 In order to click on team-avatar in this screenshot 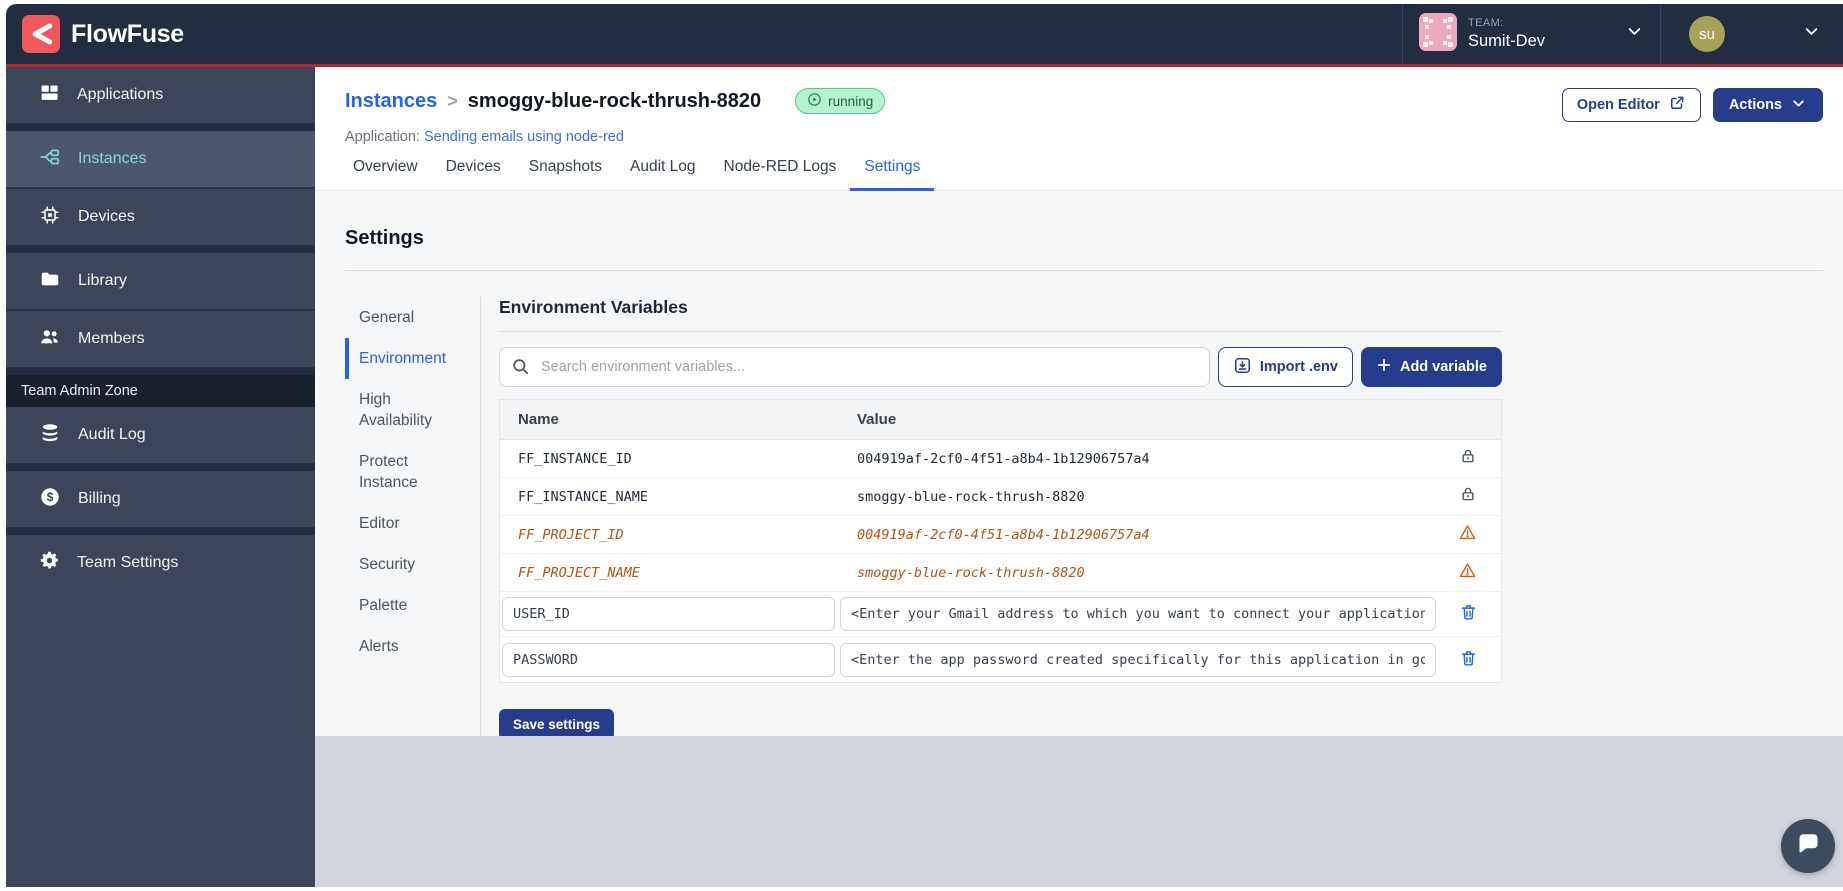, I will do `click(1438, 34)`.